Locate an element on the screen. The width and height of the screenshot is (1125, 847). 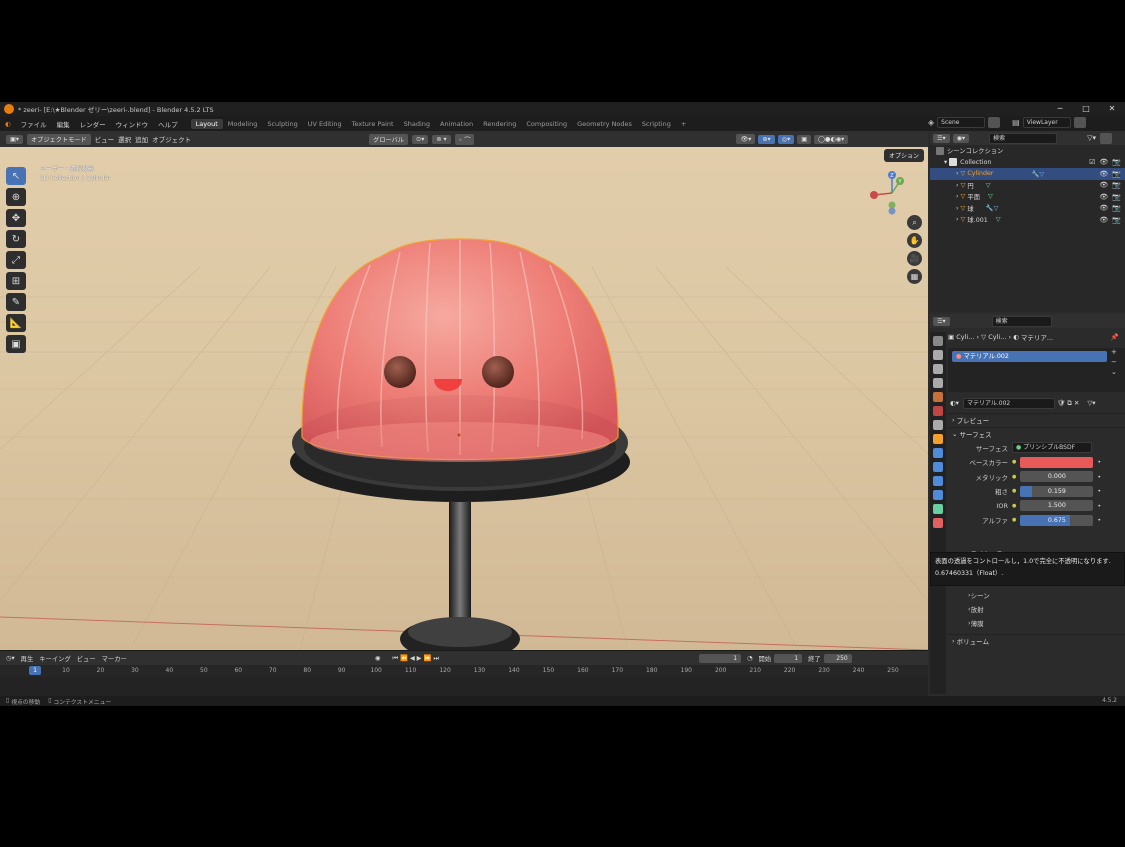
blender-menu-icon: ◐ is located at coordinates (8, 124).